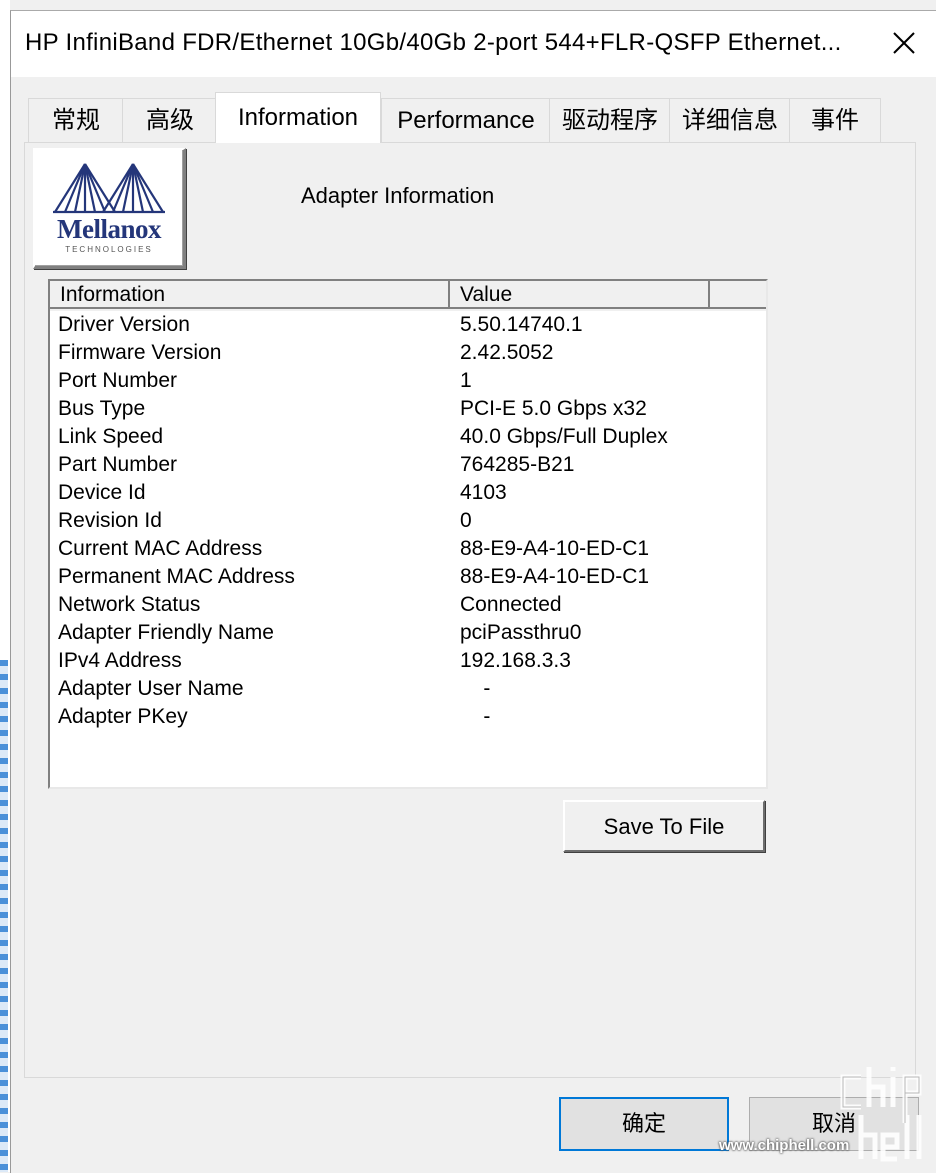 Image resolution: width=936 pixels, height=1173 pixels. I want to click on table-row: Part Number 764285-B21, so click(408, 465).